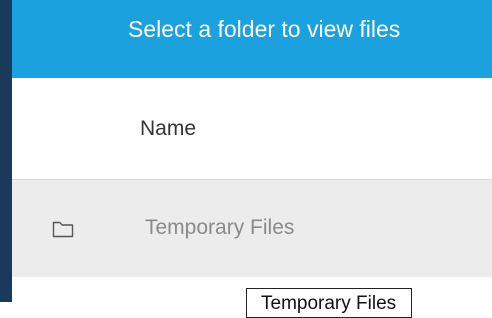  I want to click on folder-icon, so click(63, 229).